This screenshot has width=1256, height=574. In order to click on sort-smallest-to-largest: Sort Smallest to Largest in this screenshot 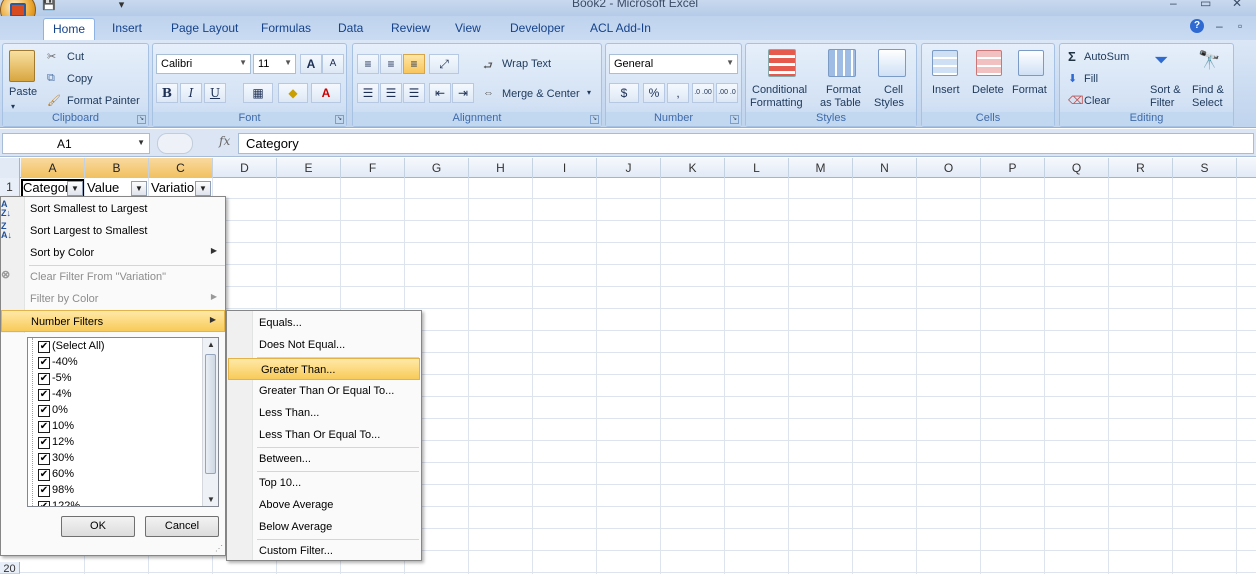, I will do `click(113, 209)`.